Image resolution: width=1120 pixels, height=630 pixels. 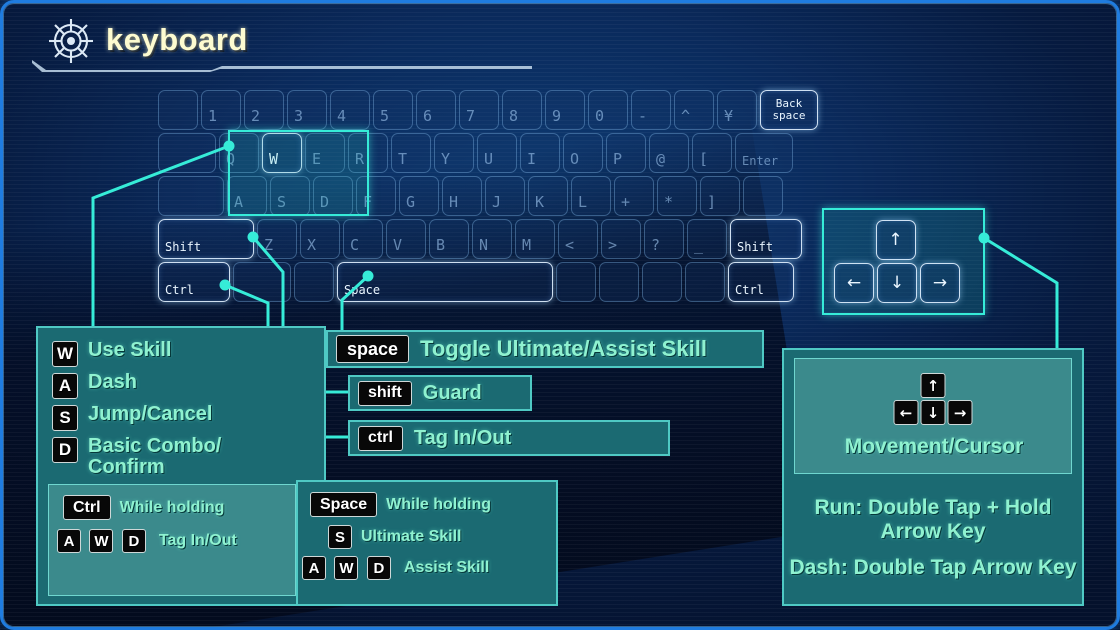 What do you see at coordinates (479, 110) in the screenshot?
I see `key-7: 7` at bounding box center [479, 110].